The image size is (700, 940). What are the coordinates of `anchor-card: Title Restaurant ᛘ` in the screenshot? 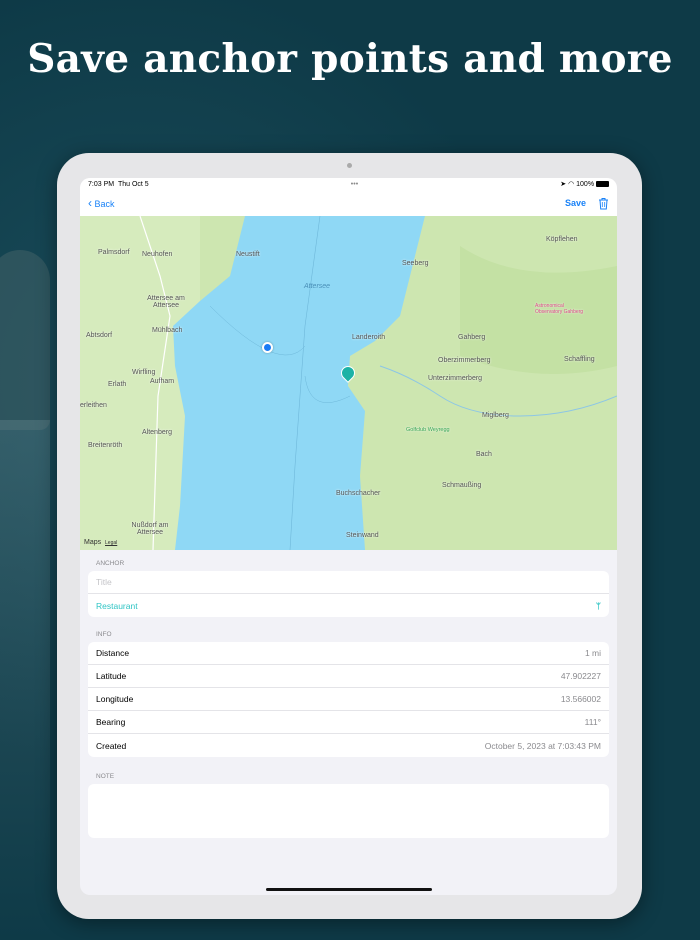 It's located at (348, 594).